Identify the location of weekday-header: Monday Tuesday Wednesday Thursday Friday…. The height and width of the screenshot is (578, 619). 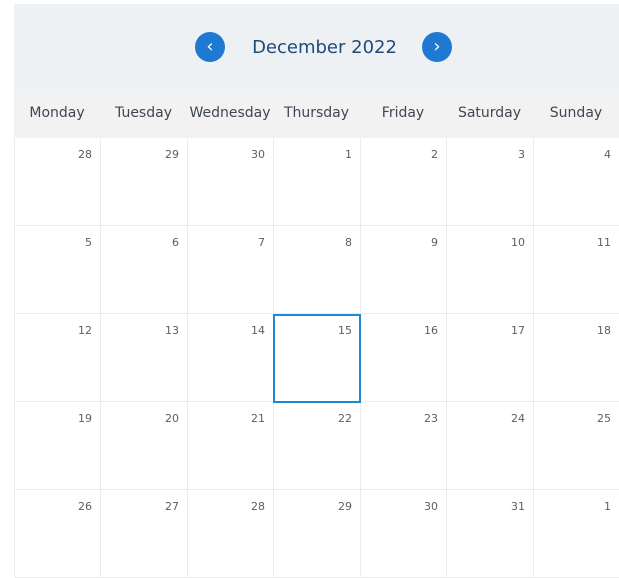
(316, 113).